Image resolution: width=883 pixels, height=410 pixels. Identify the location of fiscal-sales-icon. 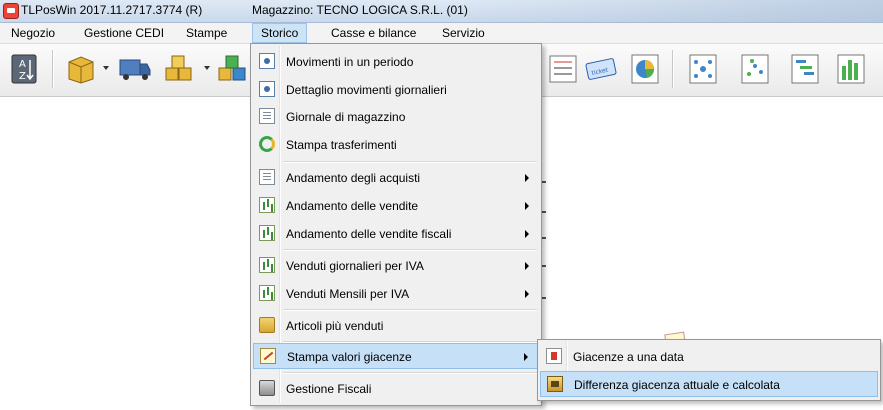
(267, 233).